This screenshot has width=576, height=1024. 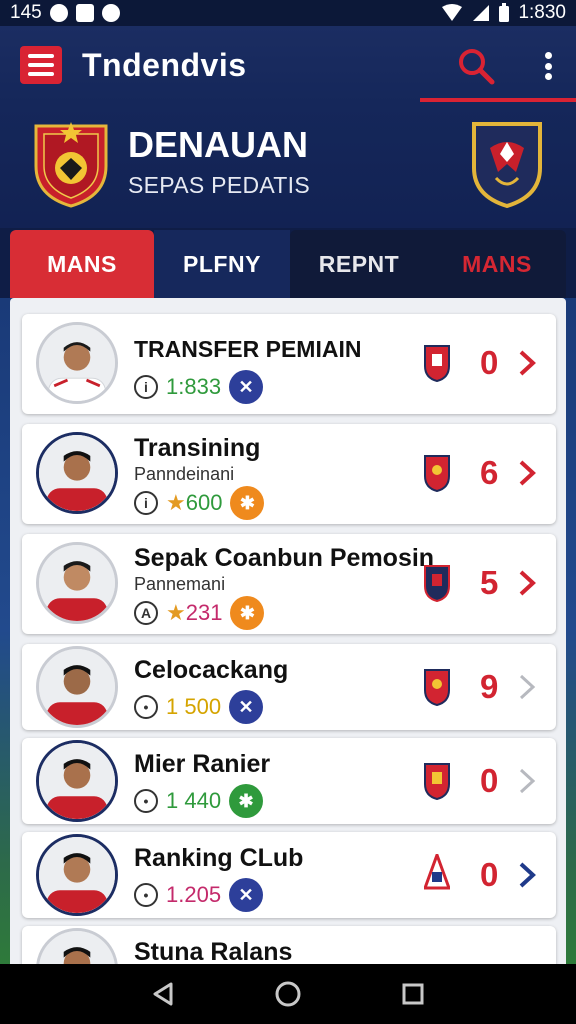 What do you see at coordinates (219, 185) in the screenshot?
I see `match-subtitle: SEPAS PEDATIS` at bounding box center [219, 185].